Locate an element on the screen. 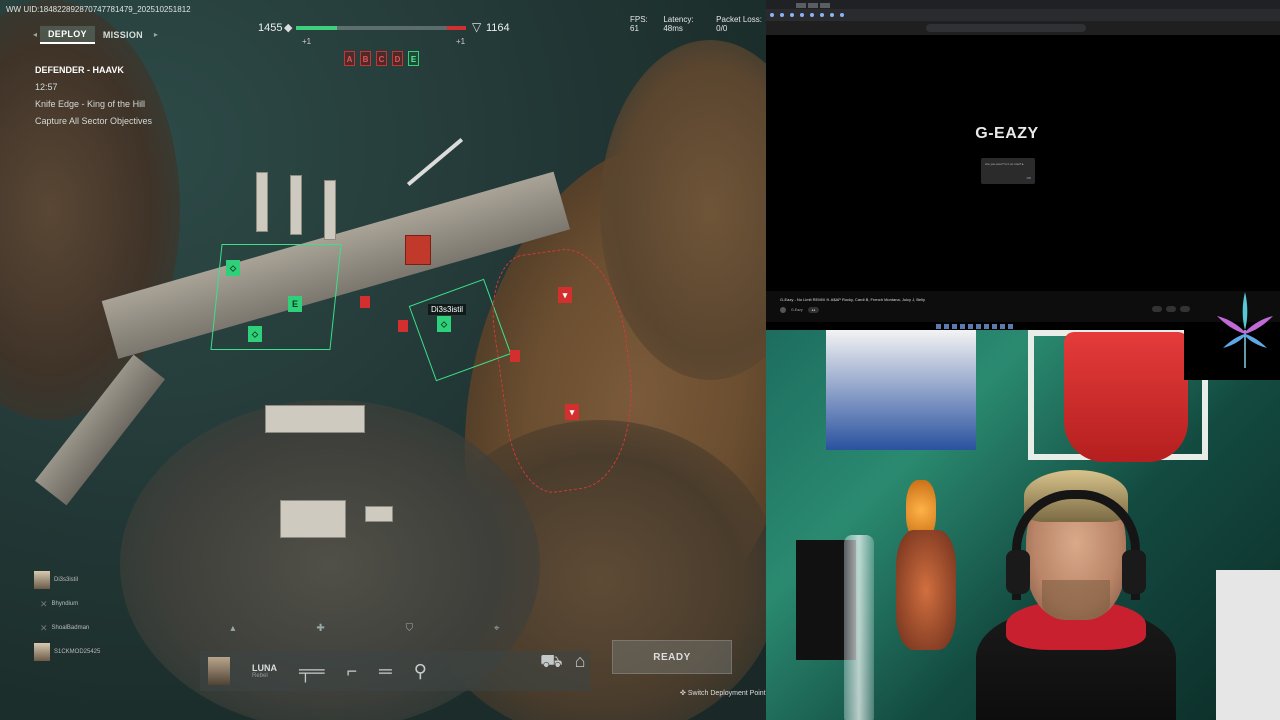  player-tag-label: Di3s3istil is located at coordinates (447, 309).